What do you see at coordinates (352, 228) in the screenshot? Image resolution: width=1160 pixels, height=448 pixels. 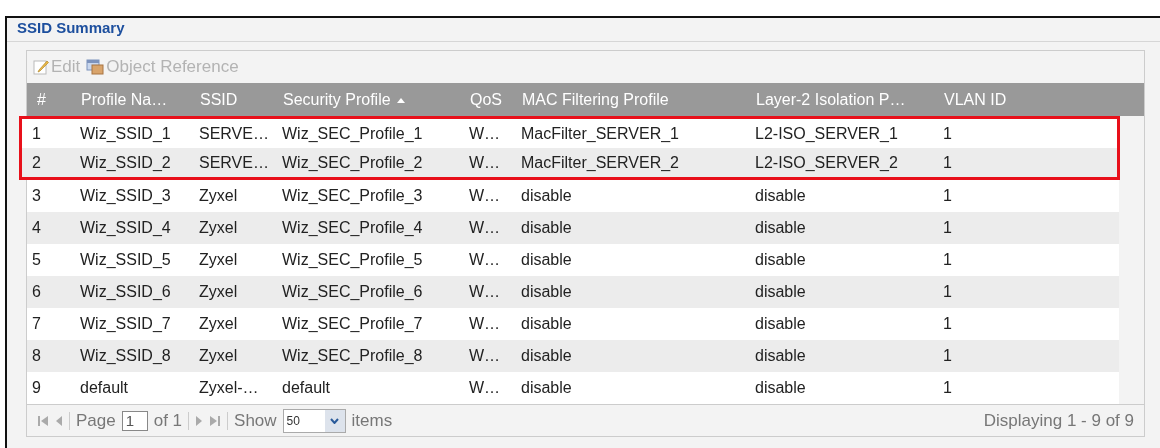 I see `security-profile-cell-text: Wiz_SEC_Profile_4` at bounding box center [352, 228].